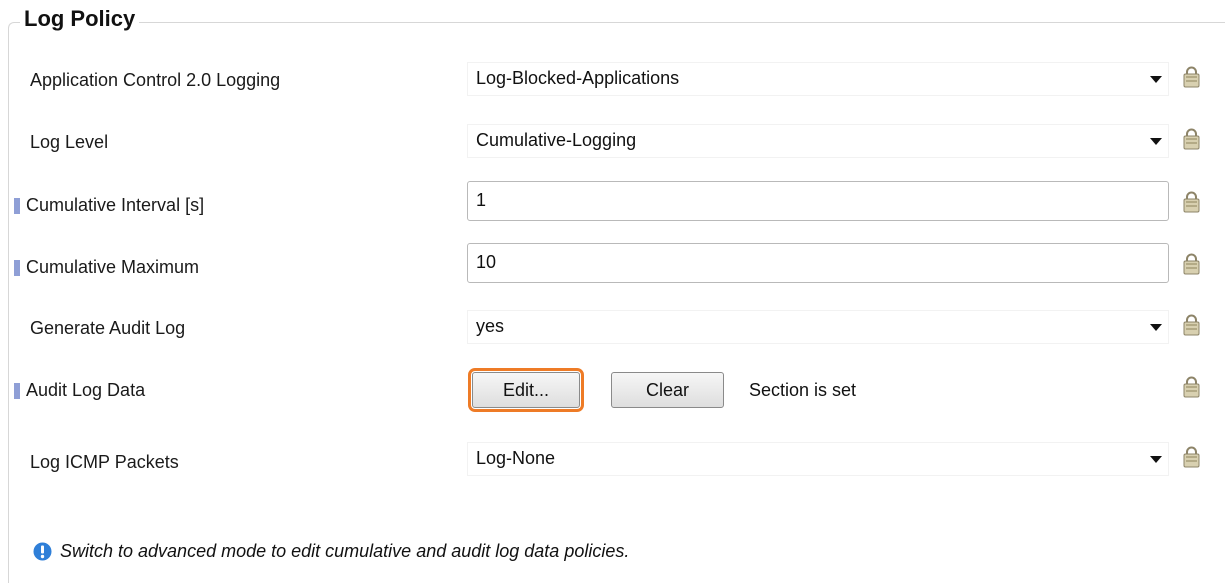 The image size is (1225, 583). Describe the element at coordinates (516, 458) in the screenshot. I see `log-icmp-packets-value: Log-None` at that location.